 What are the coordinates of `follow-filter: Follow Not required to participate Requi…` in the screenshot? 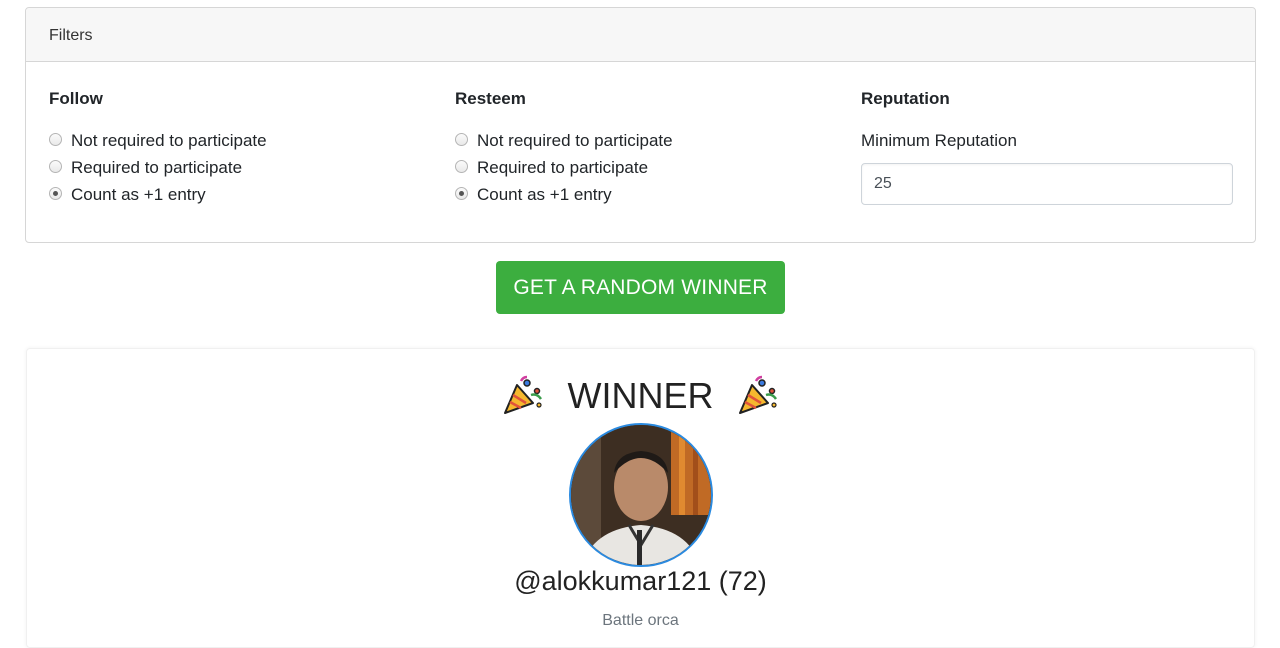 It's located at (239, 148).